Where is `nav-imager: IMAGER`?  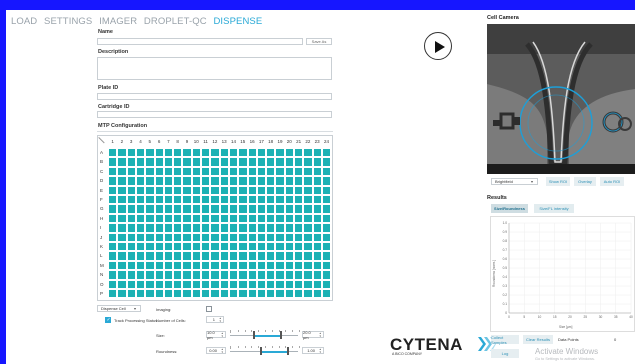
nav-imager: IMAGER is located at coordinates (118, 21).